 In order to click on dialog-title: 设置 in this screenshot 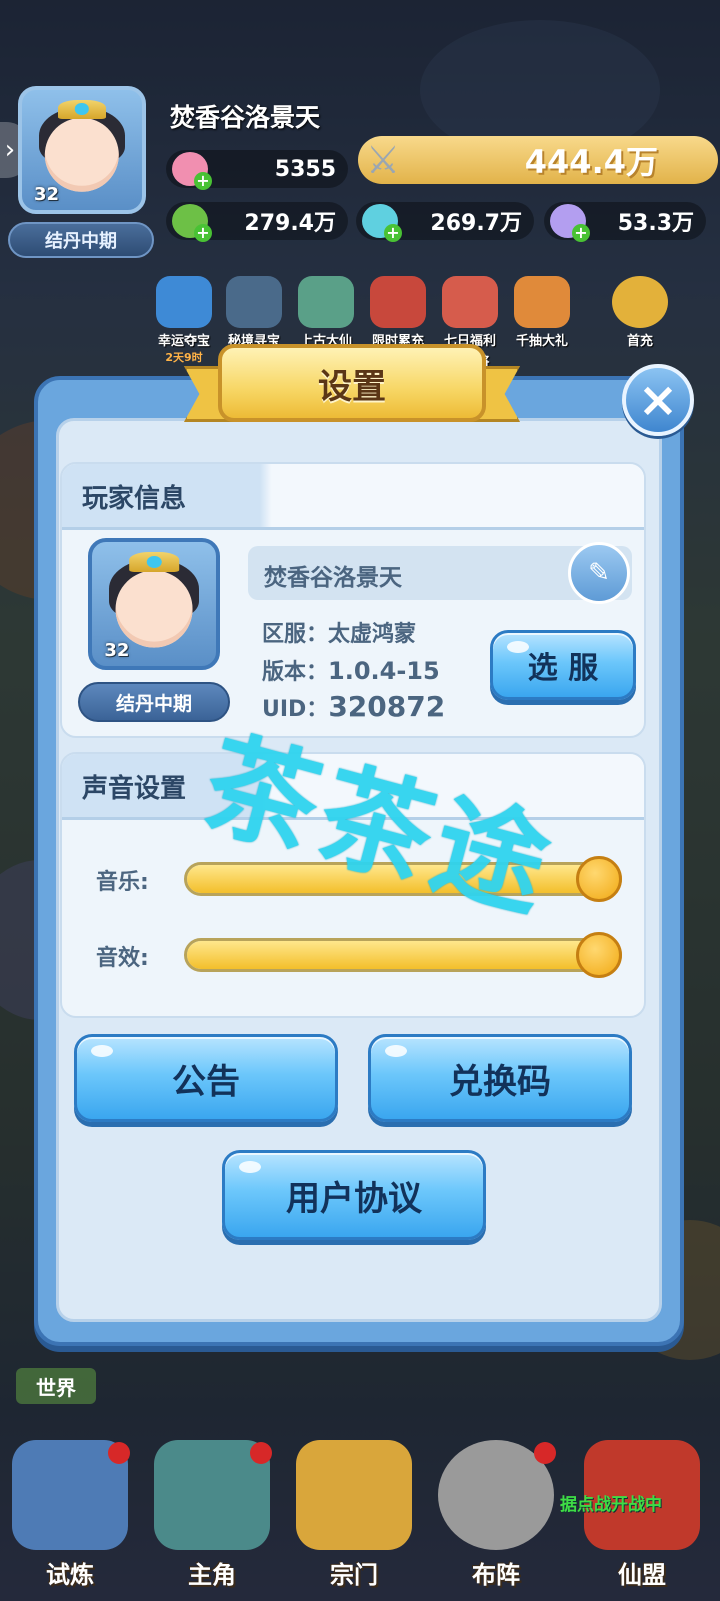, I will do `click(352, 383)`.